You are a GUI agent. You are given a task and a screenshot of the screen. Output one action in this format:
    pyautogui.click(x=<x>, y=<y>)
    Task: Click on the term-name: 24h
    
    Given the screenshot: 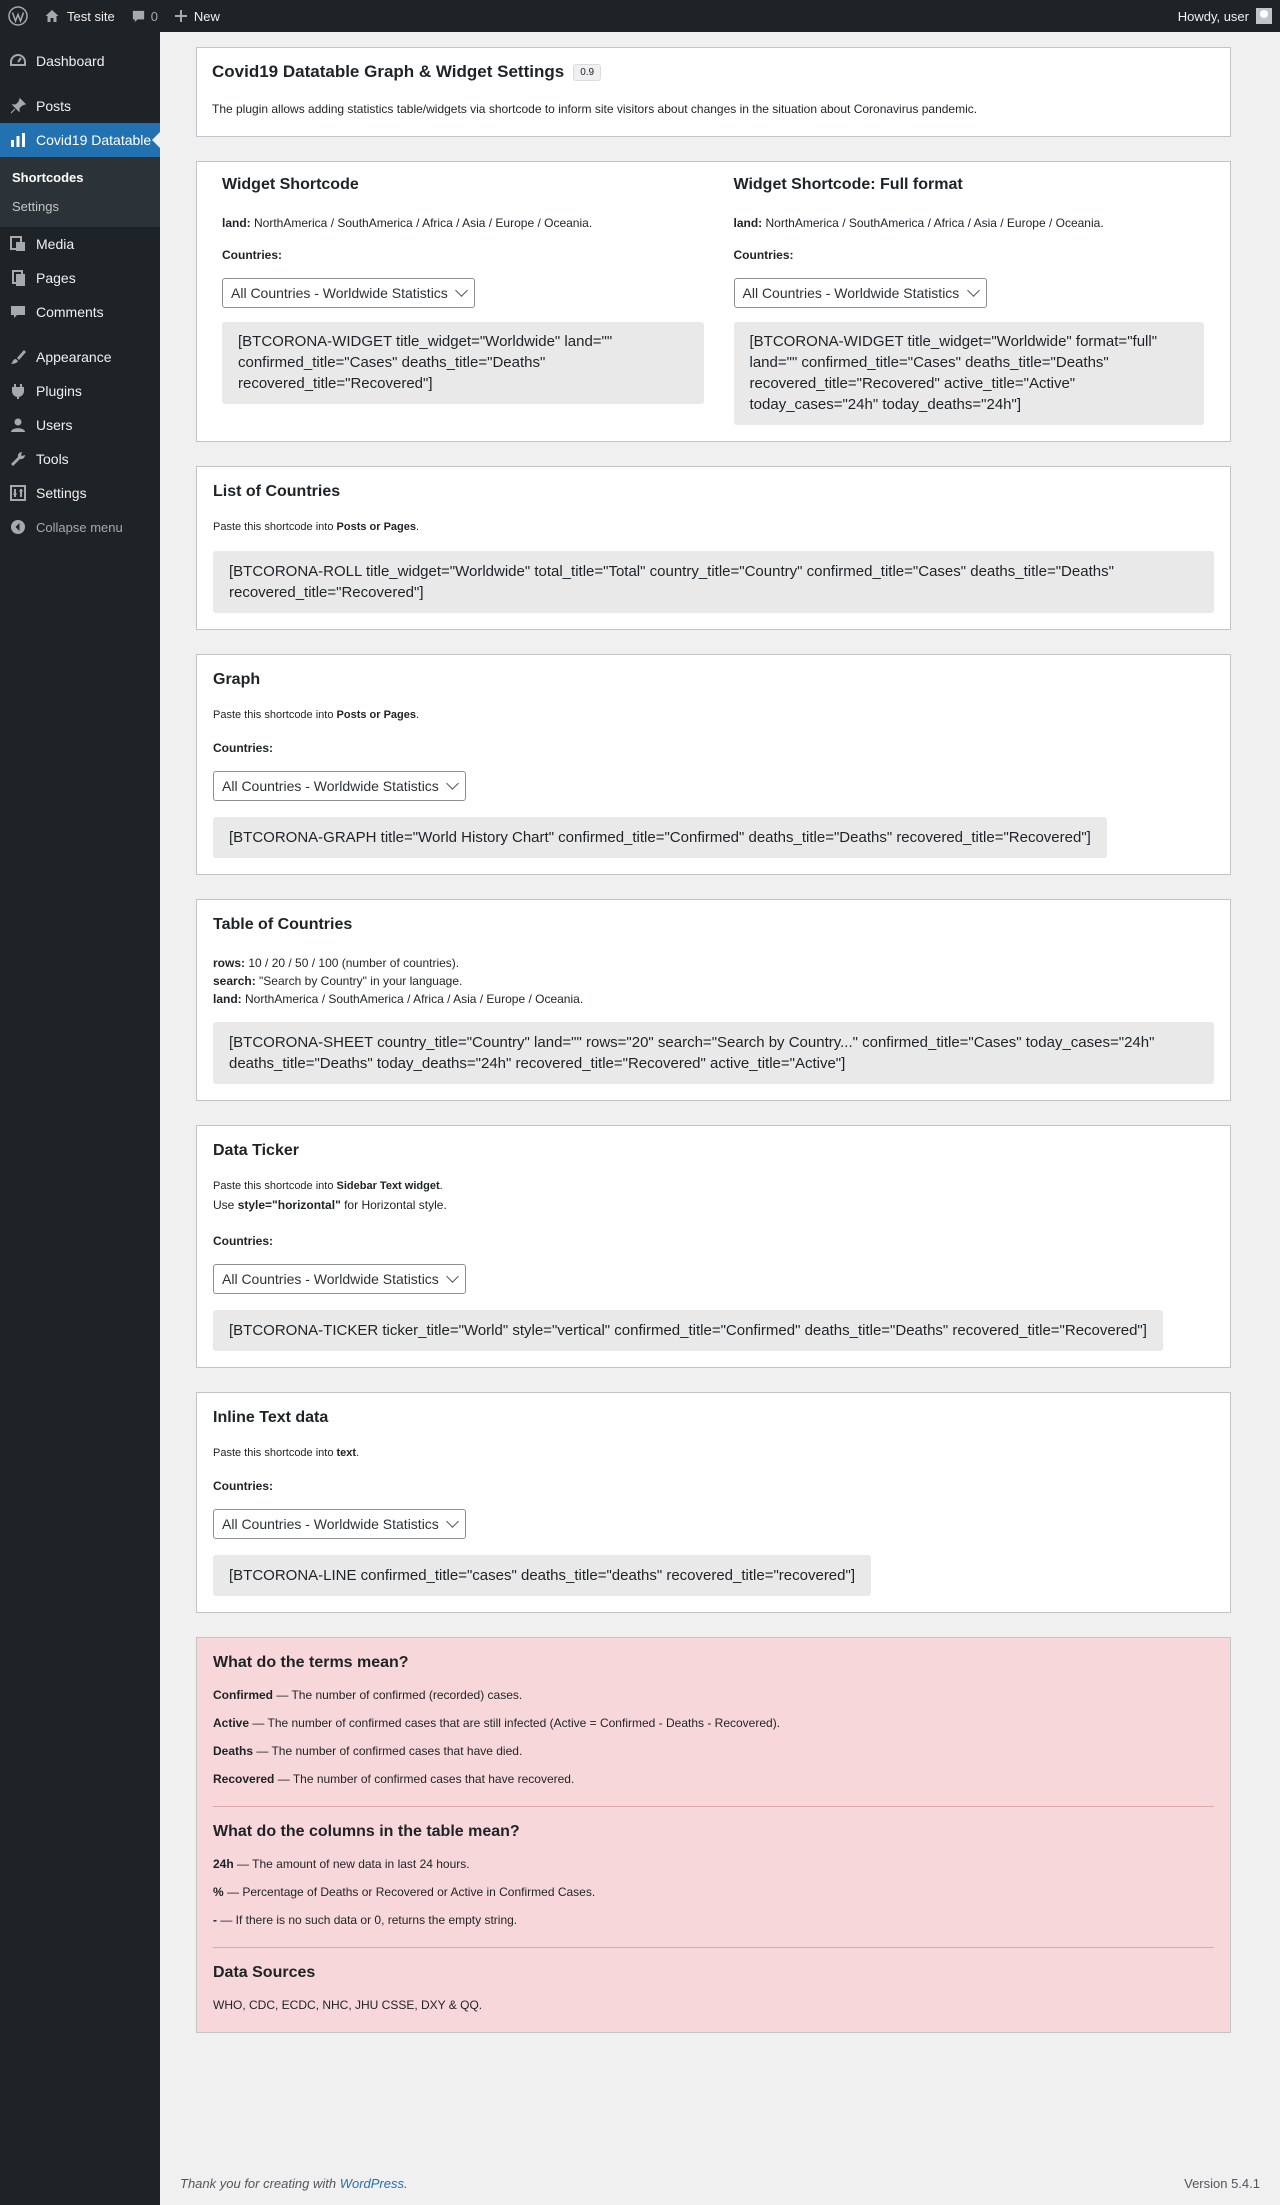 What is the action you would take?
    pyautogui.click(x=223, y=1864)
    